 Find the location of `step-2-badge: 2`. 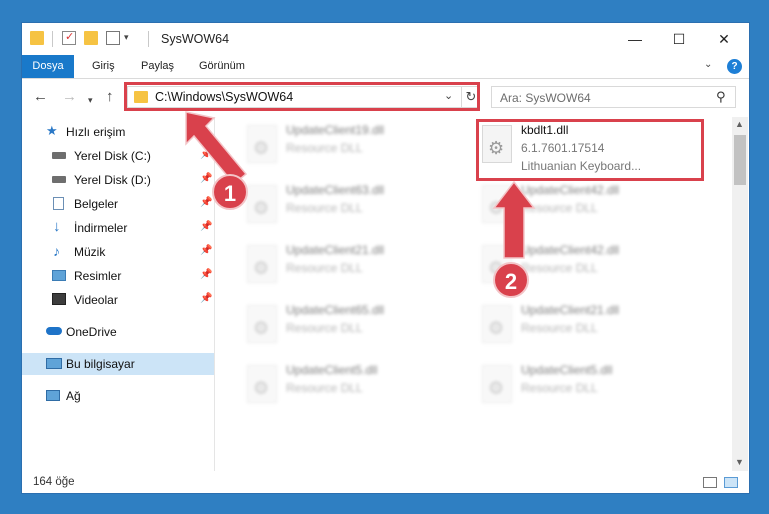

step-2-badge: 2 is located at coordinates (511, 280).